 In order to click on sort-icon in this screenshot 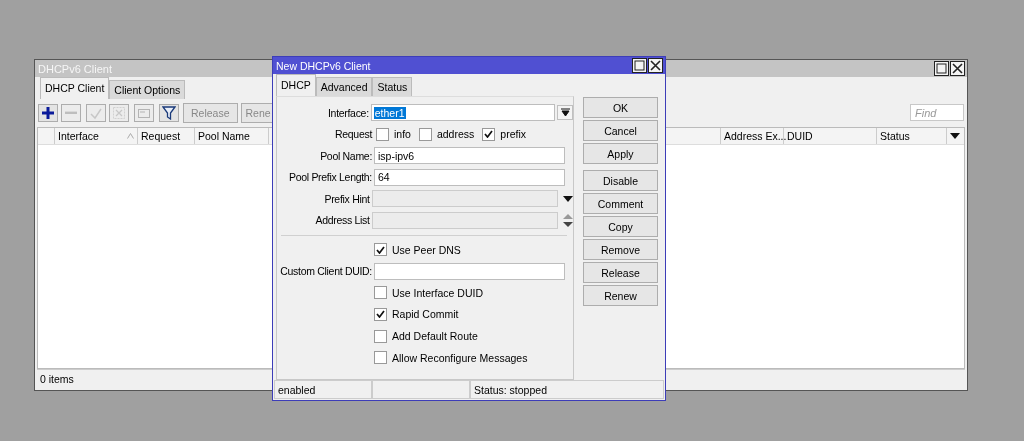, I will do `click(130, 136)`.